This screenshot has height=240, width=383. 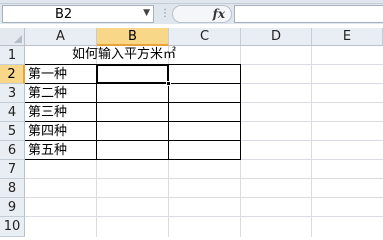 What do you see at coordinates (165, 14) in the screenshot?
I see `resize-handle-icon: ⋮` at bounding box center [165, 14].